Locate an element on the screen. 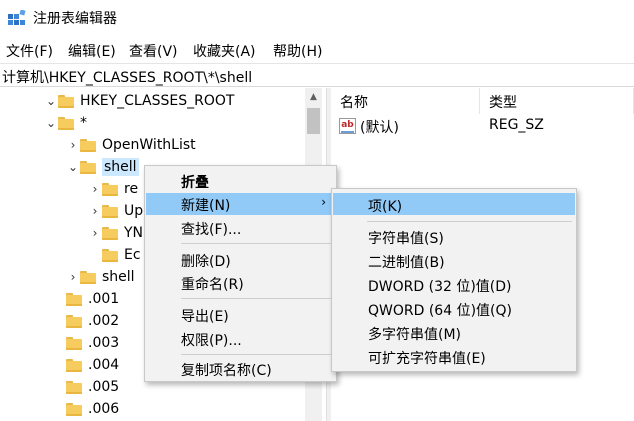  tree-item-ext: .005 is located at coordinates (92, 387).